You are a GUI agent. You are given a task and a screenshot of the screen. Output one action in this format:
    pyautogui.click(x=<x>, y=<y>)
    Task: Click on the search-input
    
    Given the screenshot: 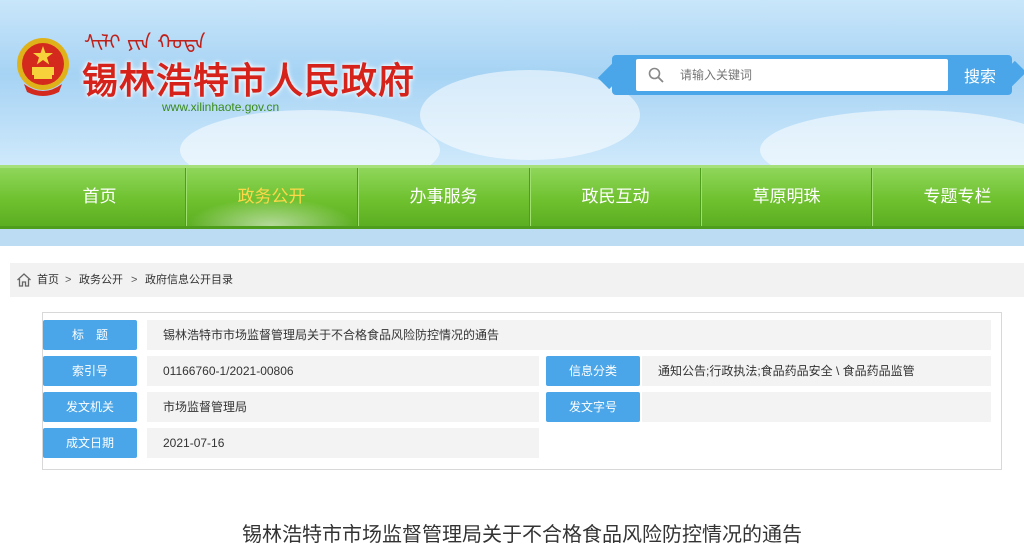 What is the action you would take?
    pyautogui.click(x=792, y=75)
    